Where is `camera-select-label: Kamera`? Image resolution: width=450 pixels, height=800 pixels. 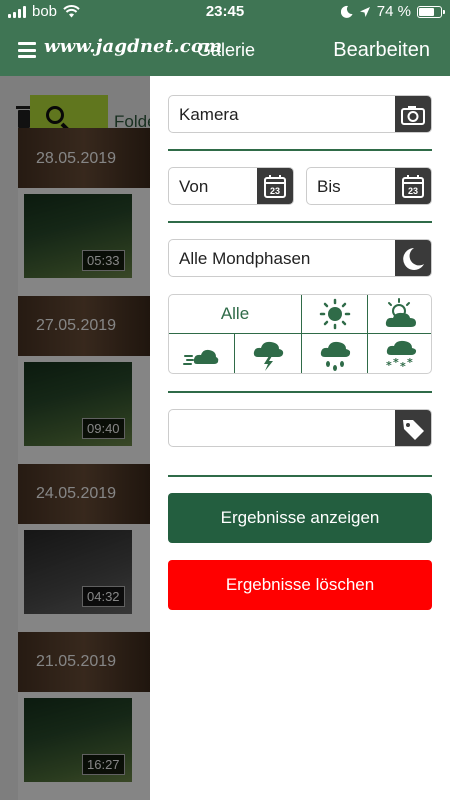
camera-select-label: Kamera is located at coordinates (209, 114).